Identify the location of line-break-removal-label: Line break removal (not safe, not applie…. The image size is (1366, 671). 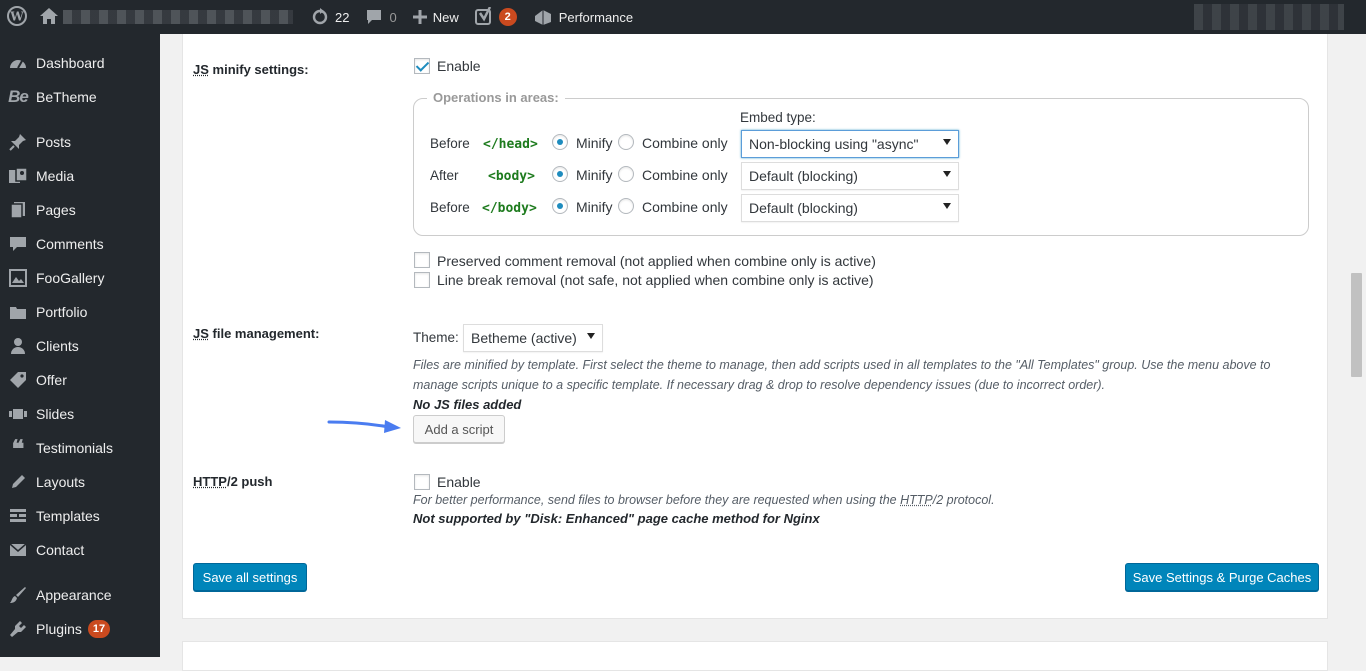
(655, 280).